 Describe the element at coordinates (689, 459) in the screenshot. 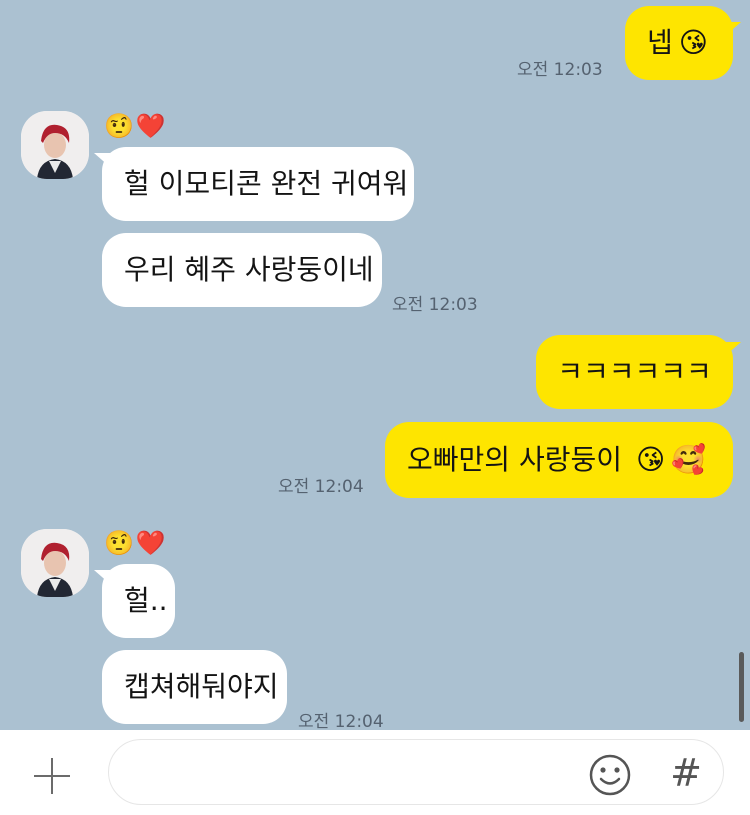

I see `smiling-hearts-emoji-icon: 🥰` at that location.